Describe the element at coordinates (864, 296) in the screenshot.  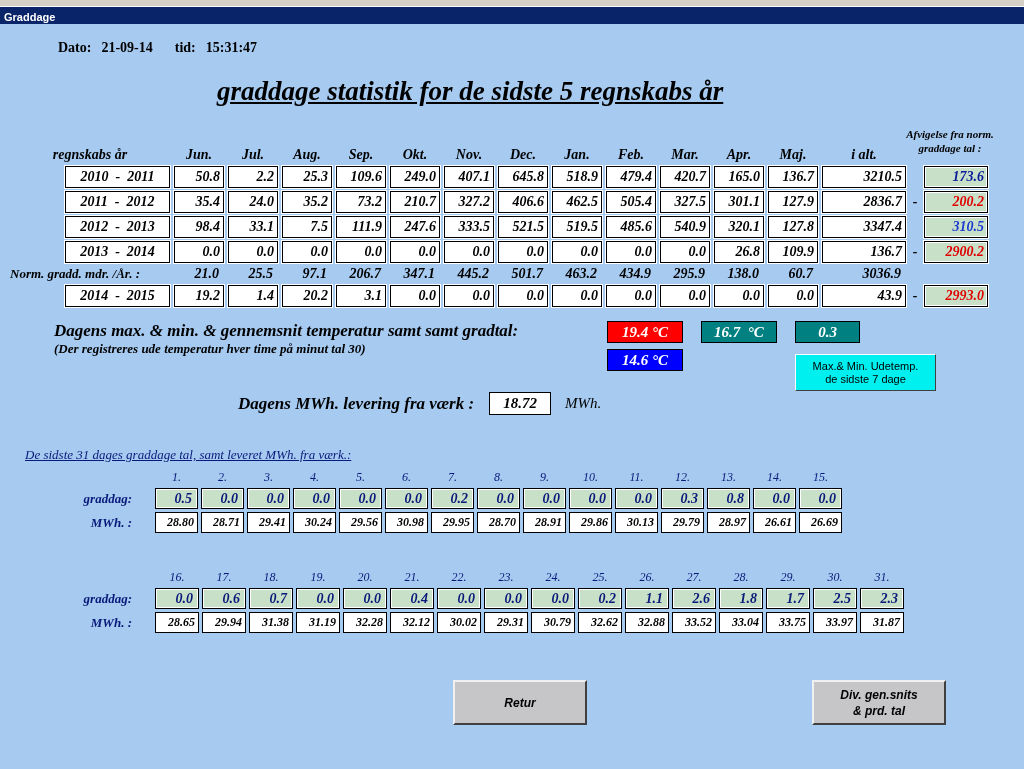
I see `total-cell: 43.9` at that location.